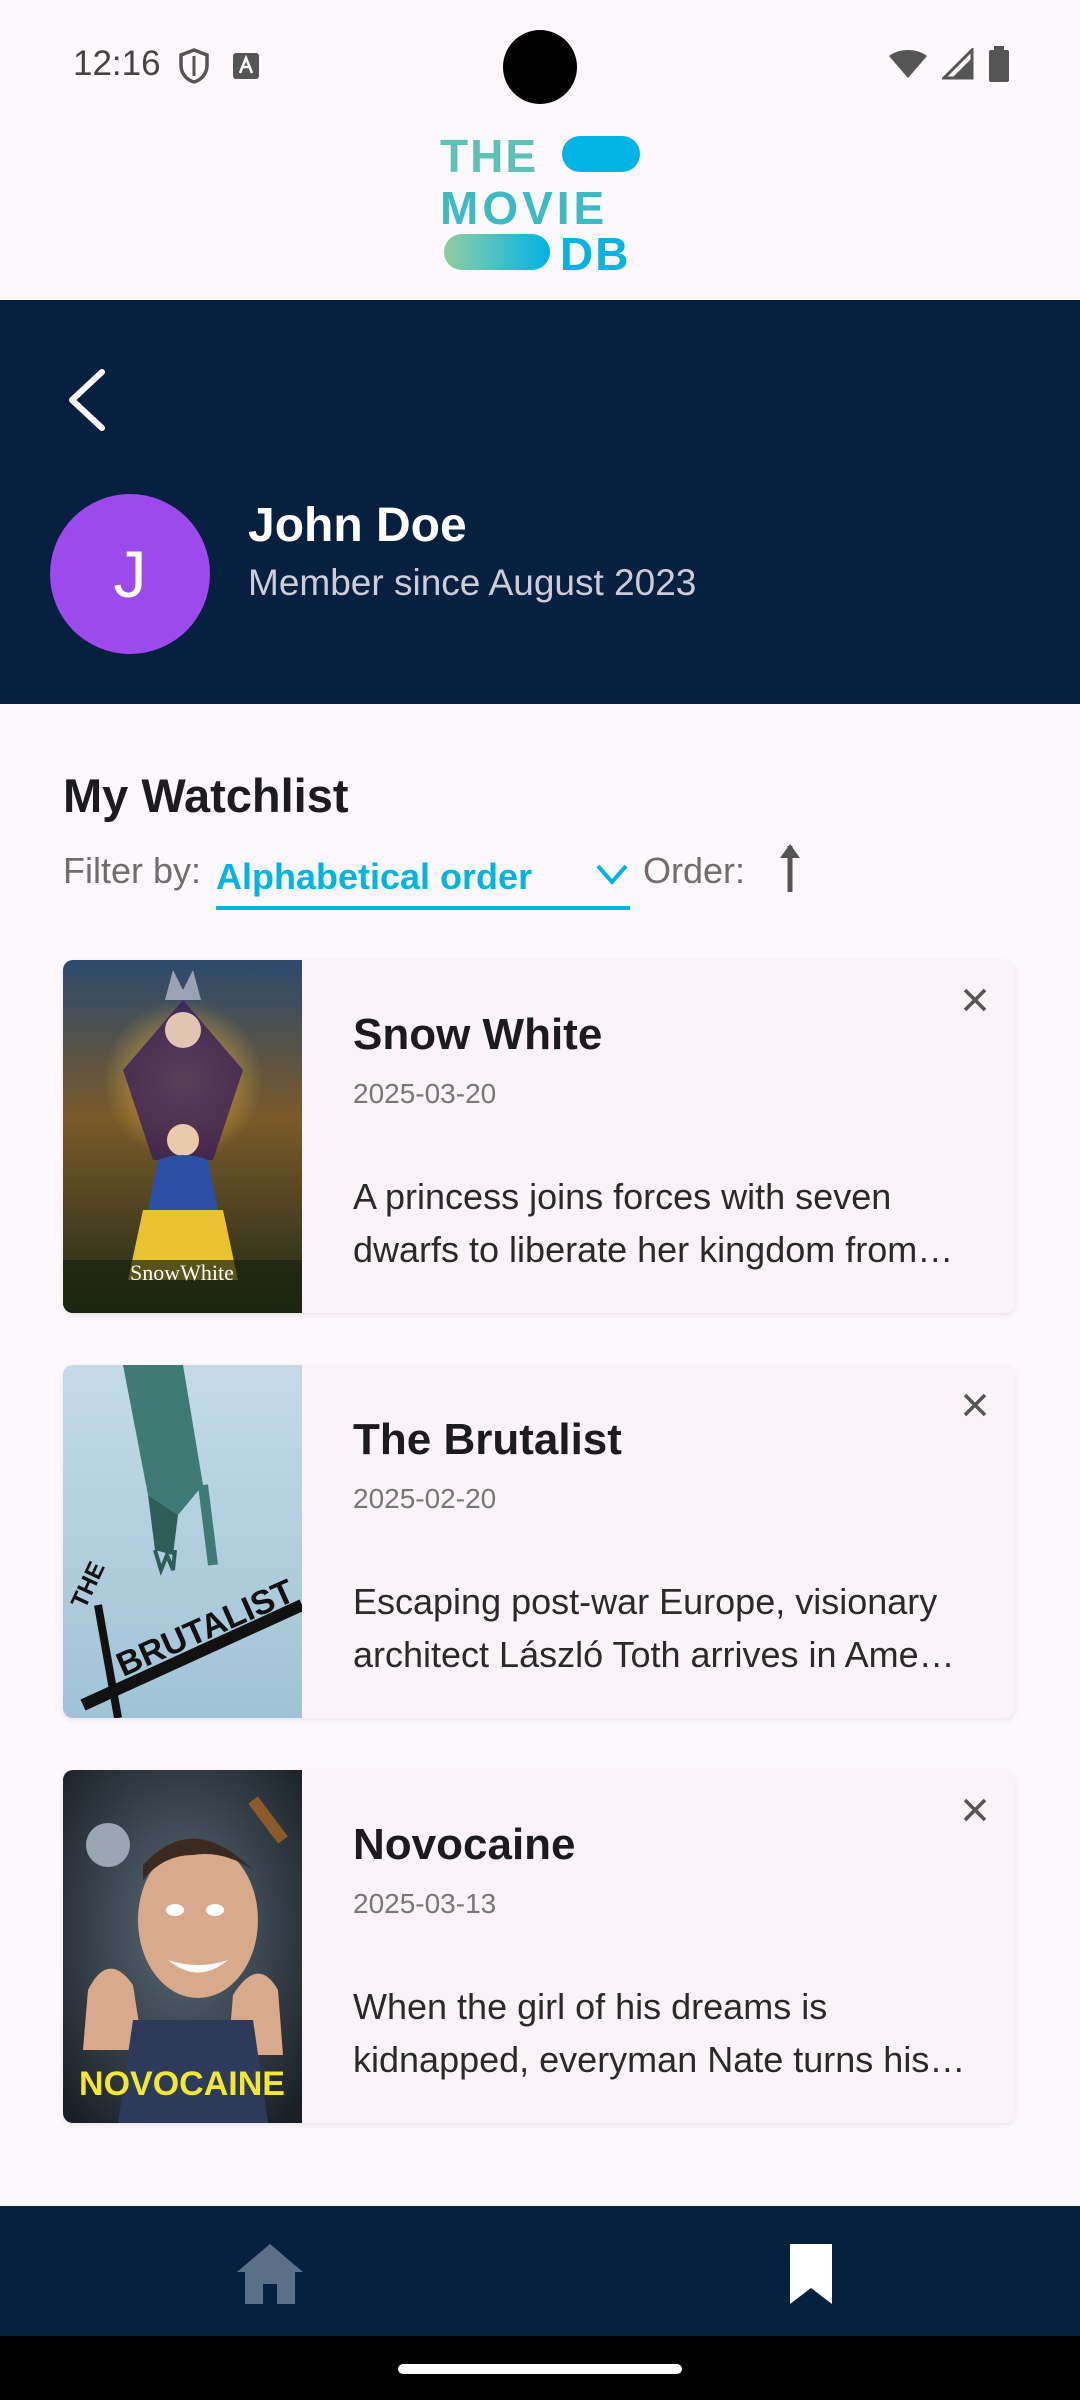  Describe the element at coordinates (182, 1272) in the screenshot. I see `poster-title: SnowWhite` at that location.